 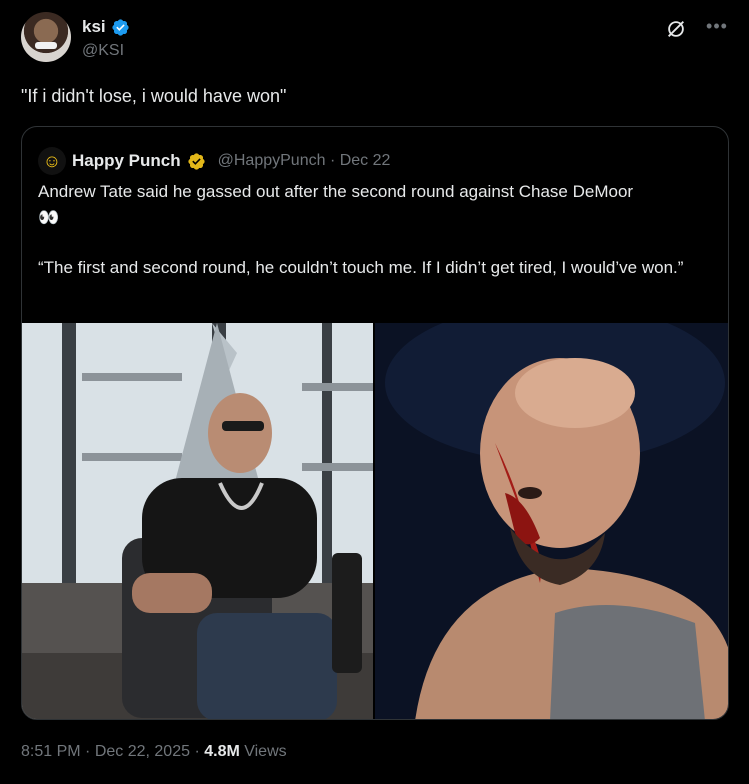 I want to click on tweet-text: "If i didn't lose, i would have won", so click(x=154, y=96).